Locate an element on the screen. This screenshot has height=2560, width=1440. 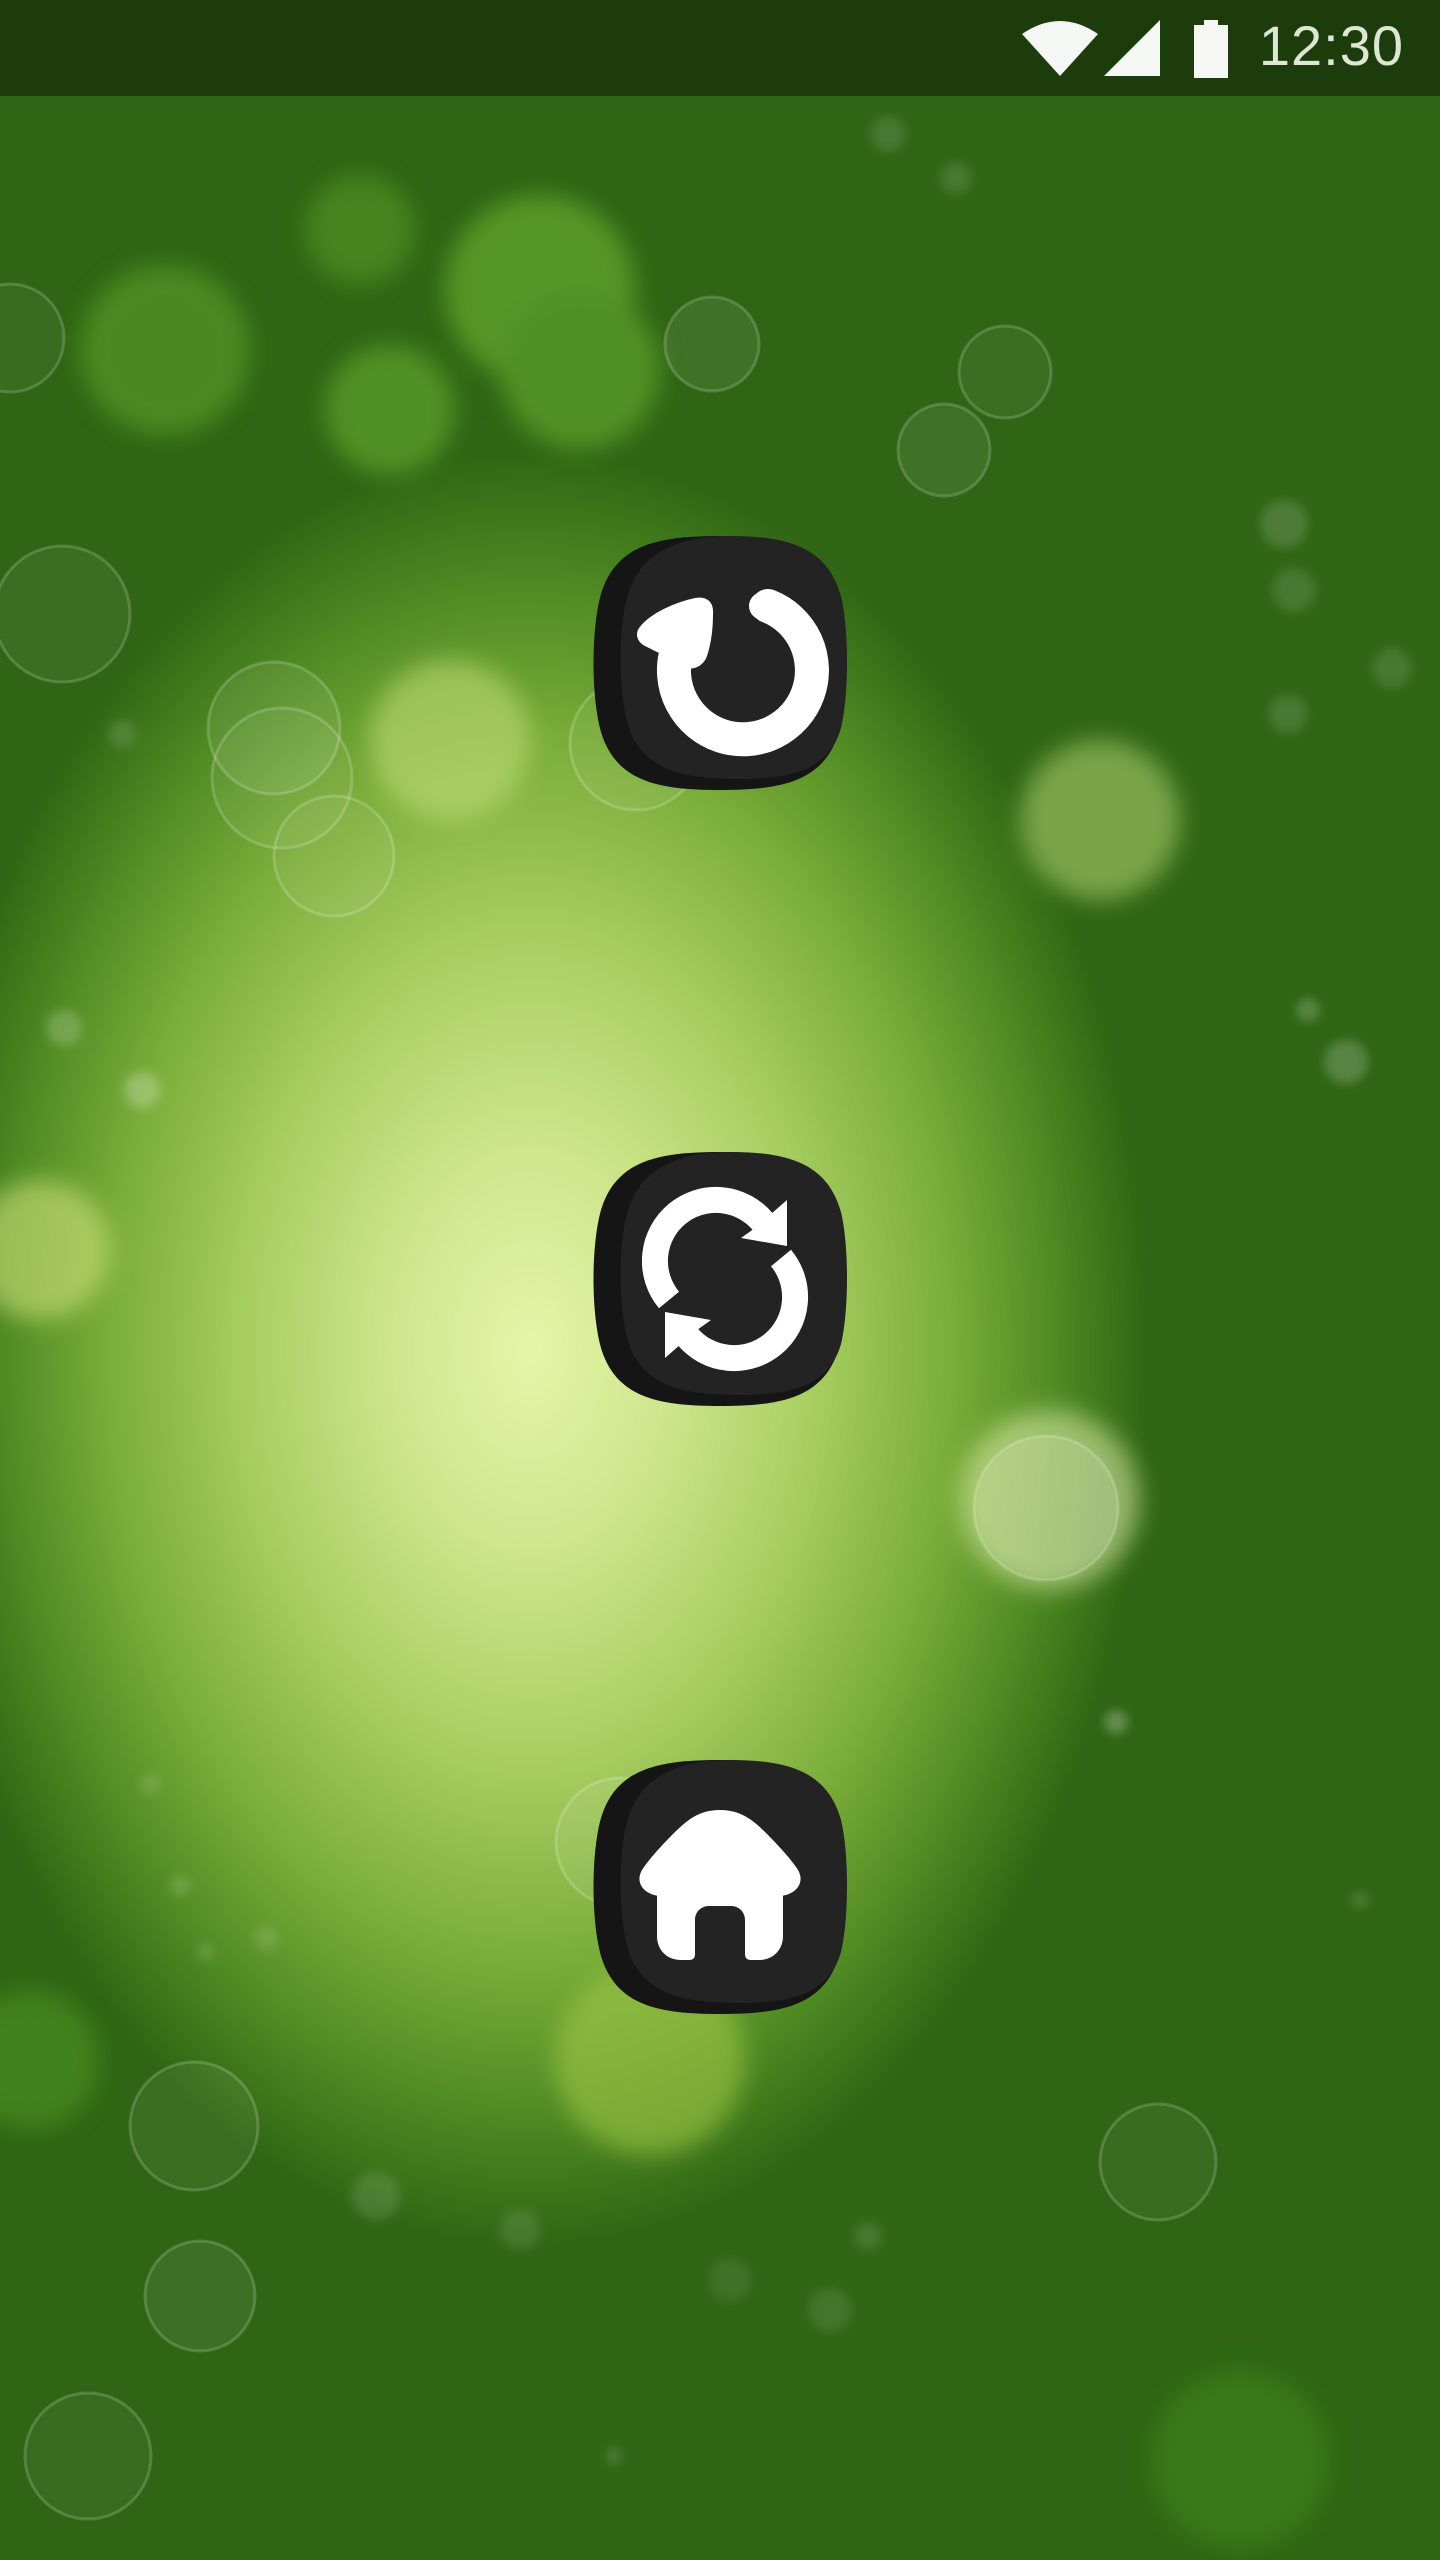
home-button is located at coordinates (720, 1887).